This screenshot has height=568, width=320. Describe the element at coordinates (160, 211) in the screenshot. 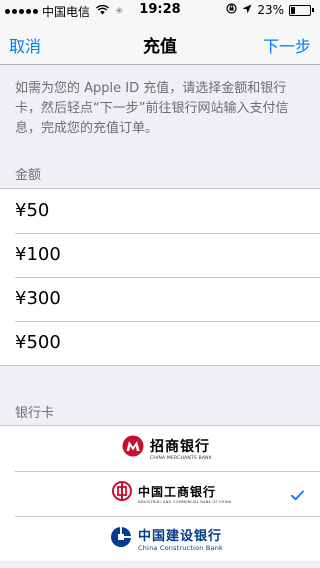

I see `amount-option-50: ¥50` at that location.